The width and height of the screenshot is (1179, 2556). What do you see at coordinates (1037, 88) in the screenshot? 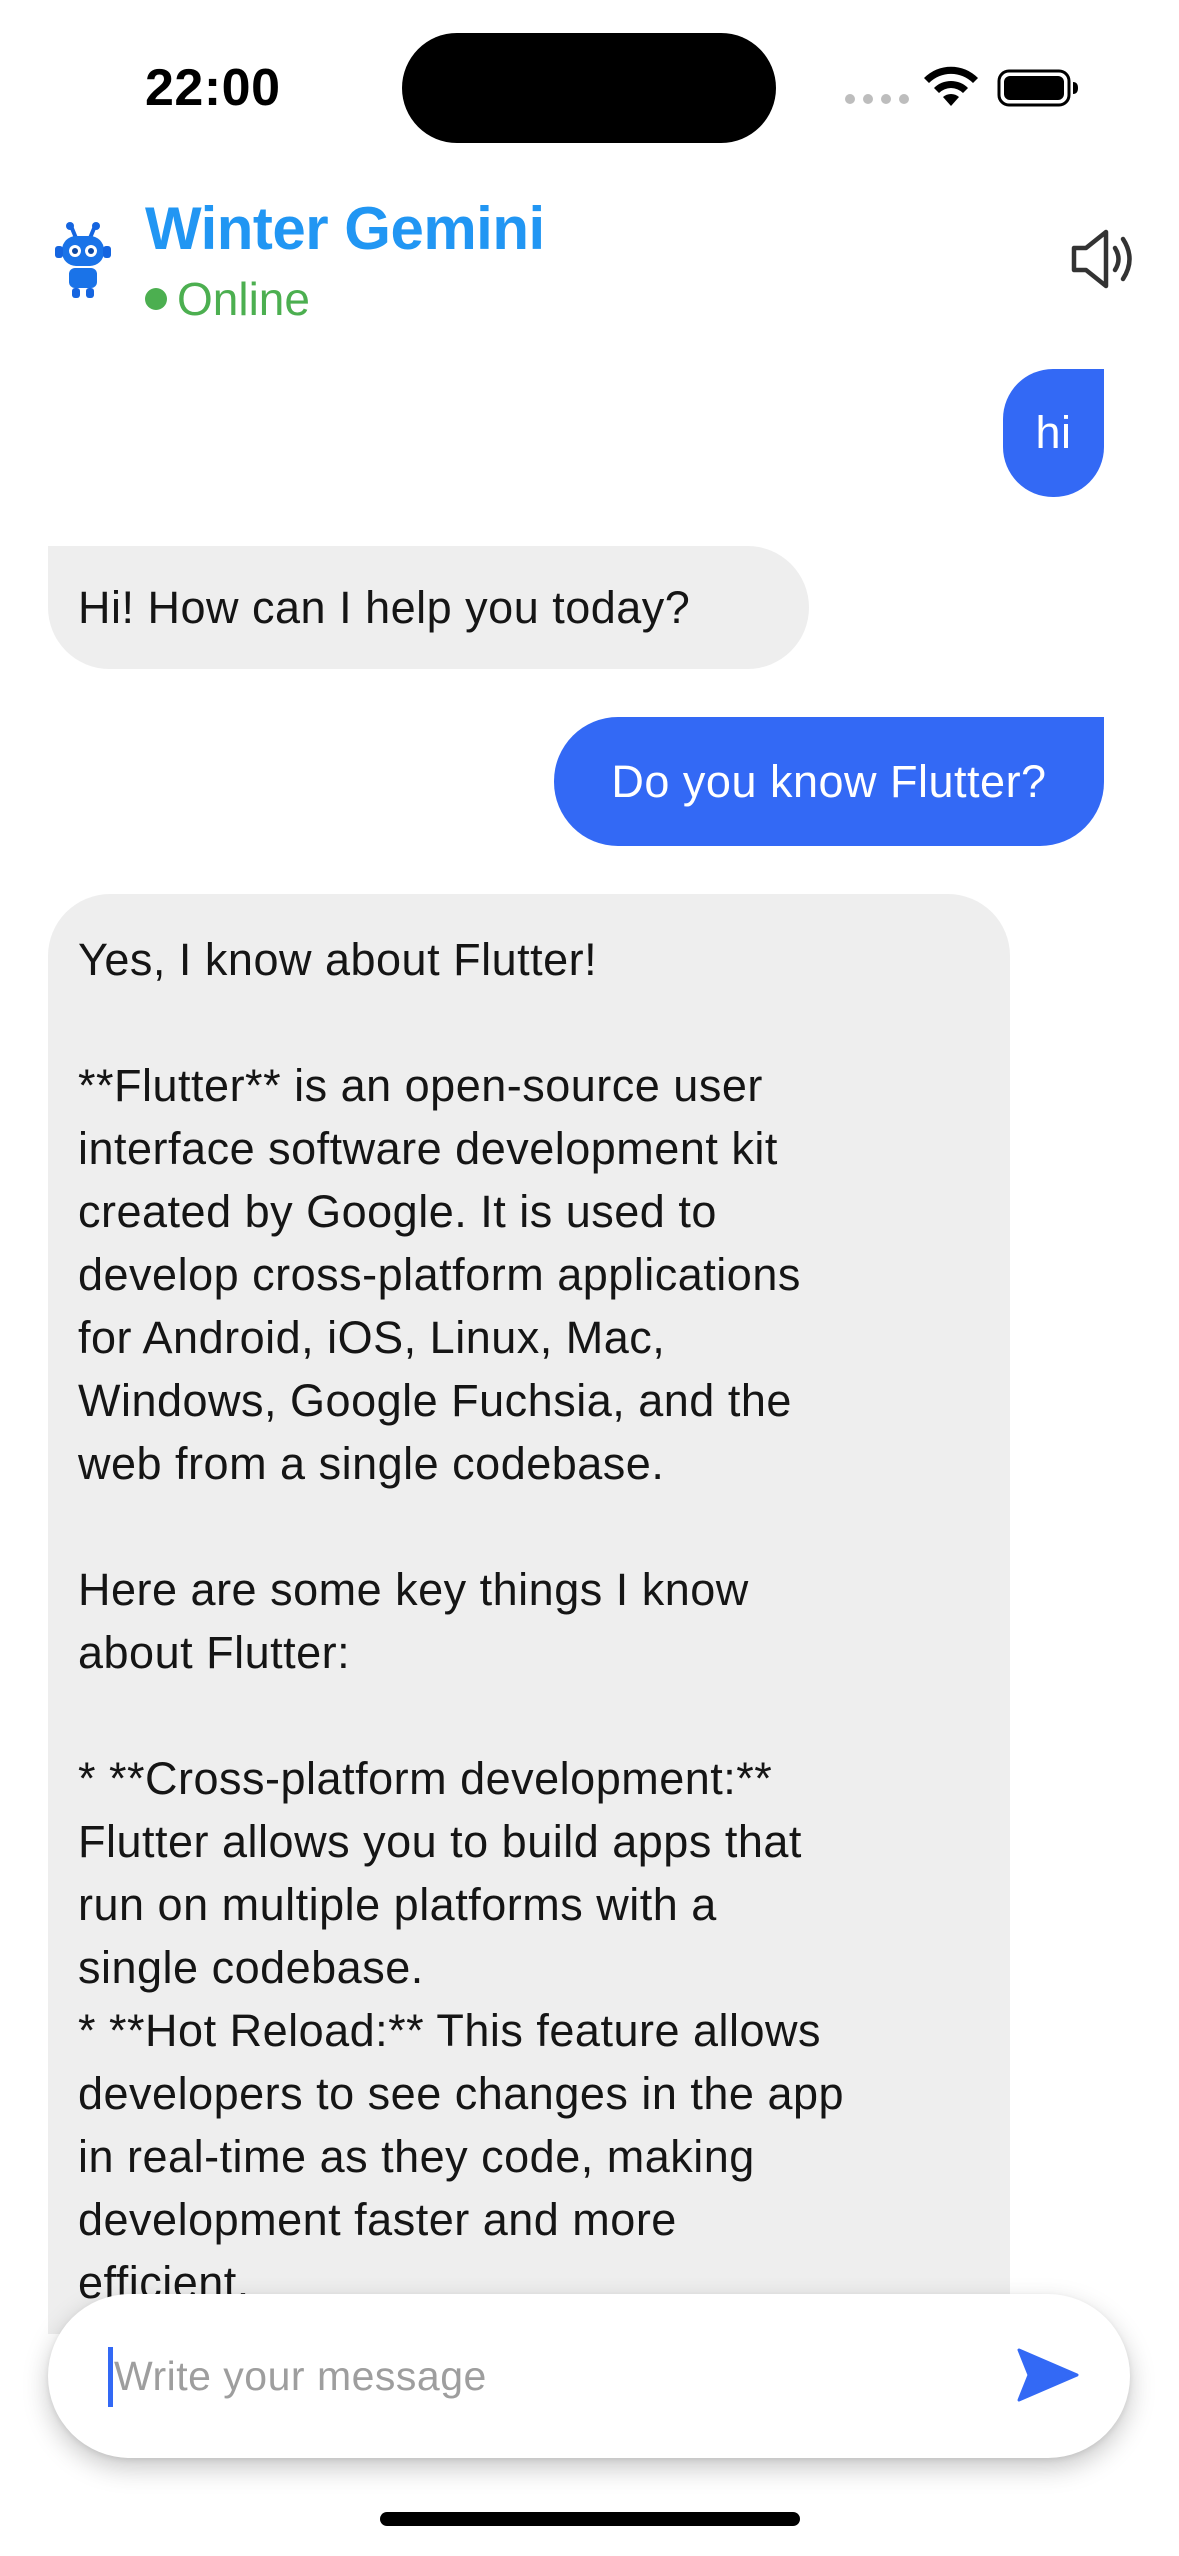
I see `battery-icon` at bounding box center [1037, 88].